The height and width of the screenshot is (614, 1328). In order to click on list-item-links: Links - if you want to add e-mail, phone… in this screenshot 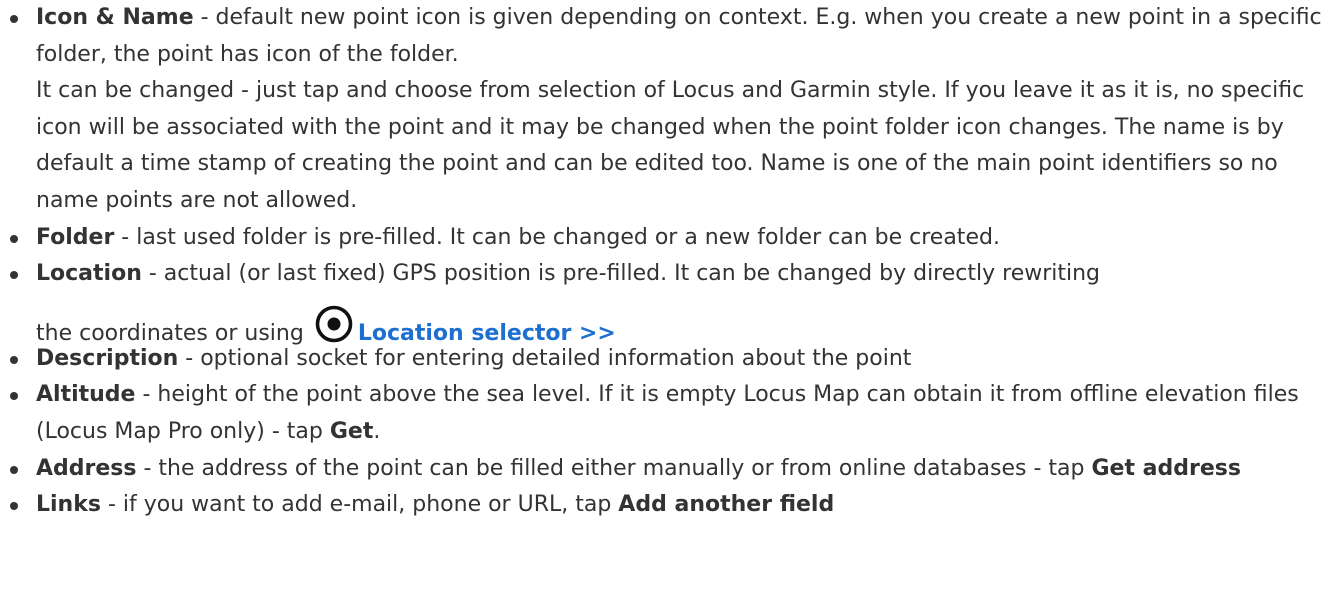, I will do `click(669, 505)`.